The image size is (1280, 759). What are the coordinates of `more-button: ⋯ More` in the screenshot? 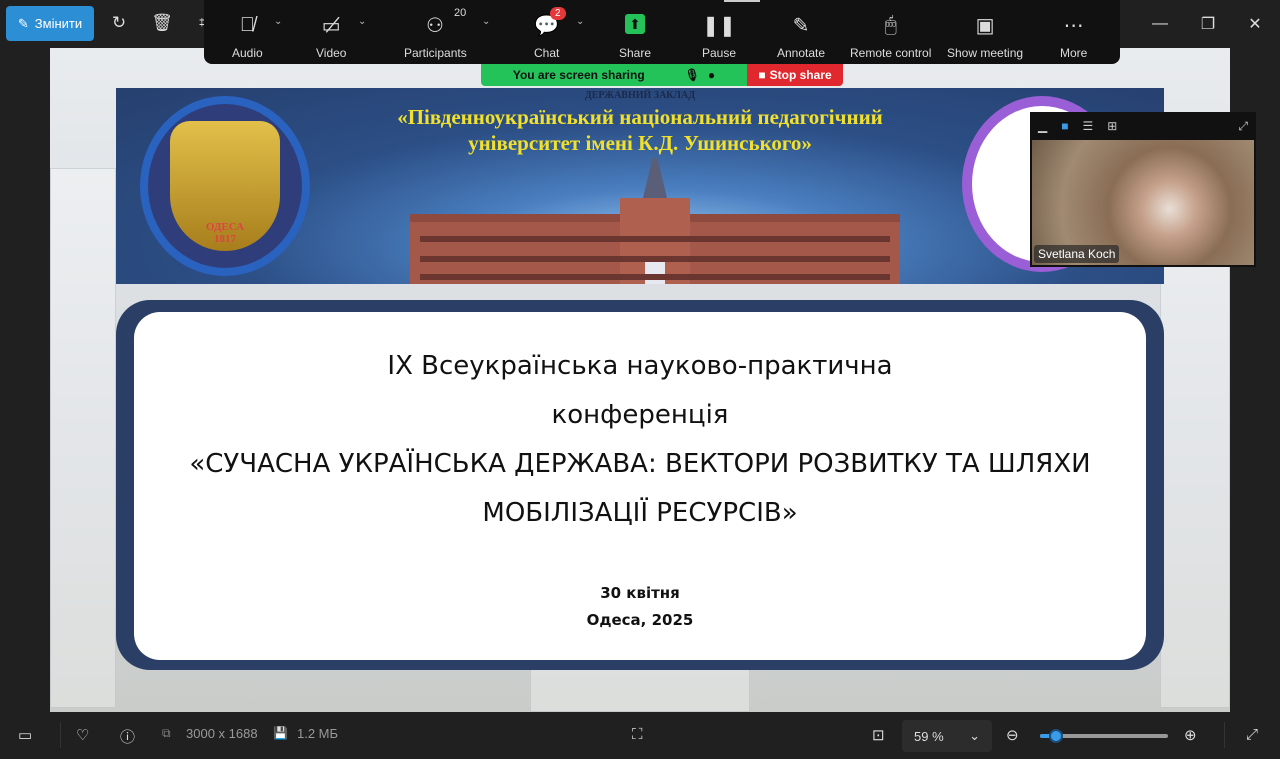 It's located at (1073, 32).